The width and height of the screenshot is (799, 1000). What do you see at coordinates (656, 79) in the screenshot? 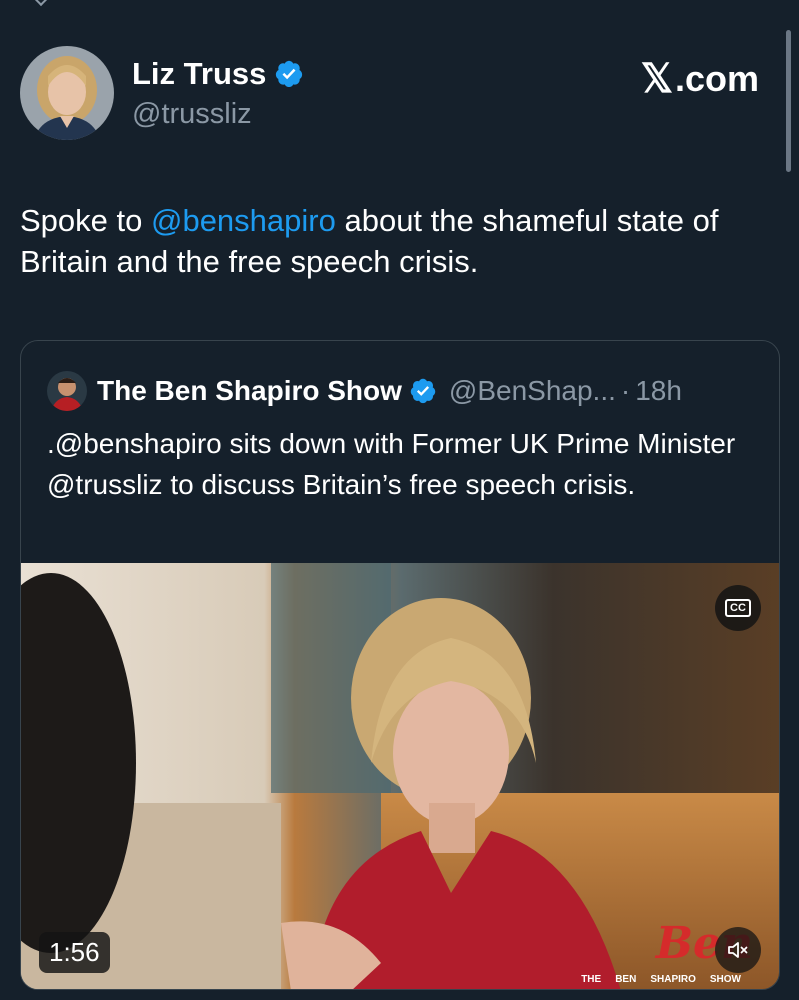
I see `x-logo-icon: 𝕏` at bounding box center [656, 79].